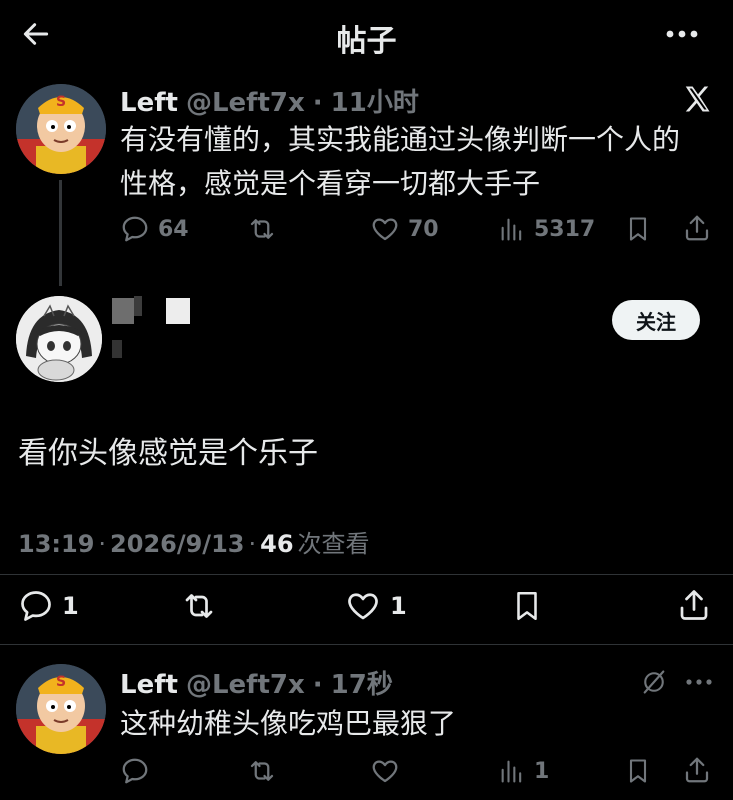 This screenshot has height=800, width=733. Describe the element at coordinates (398, 606) in the screenshot. I see `like-count: 1` at that location.